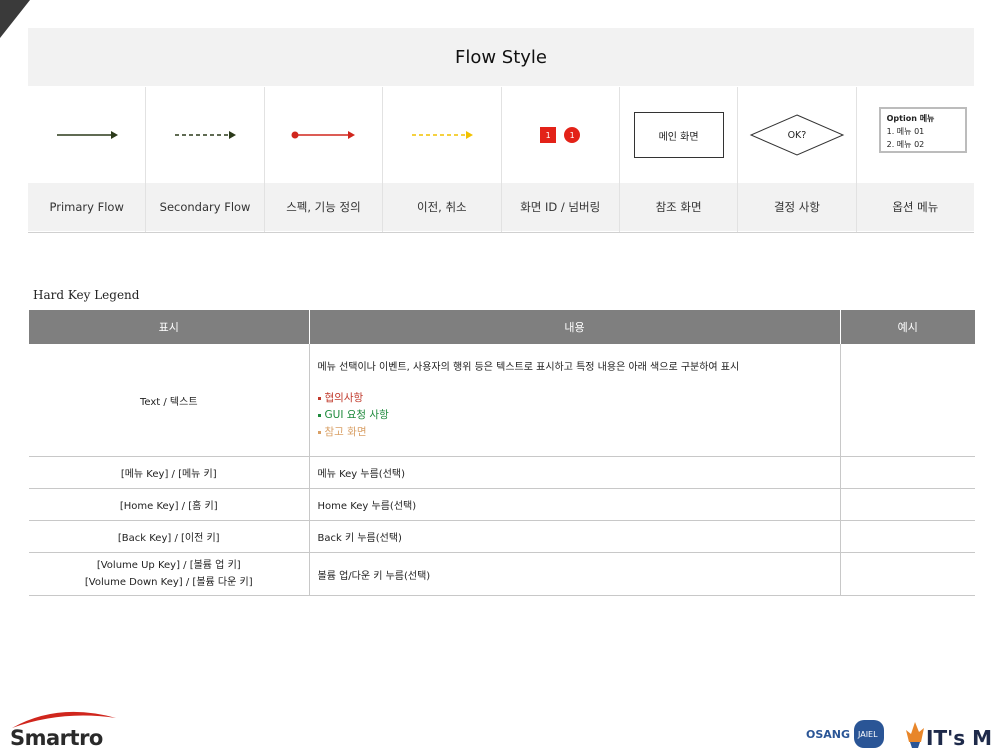  I want to click on flow-caption: Secondary Flow, so click(205, 207).